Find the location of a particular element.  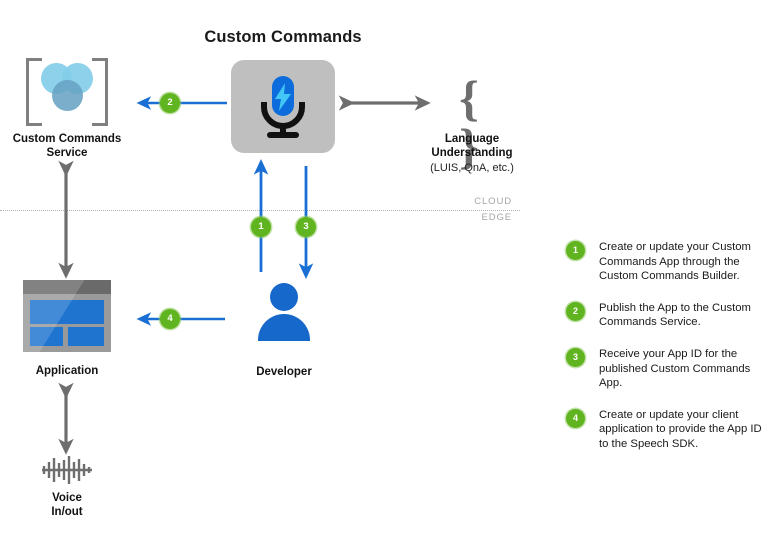

ccs-label-line1: Custom Commands is located at coordinates (67, 139).